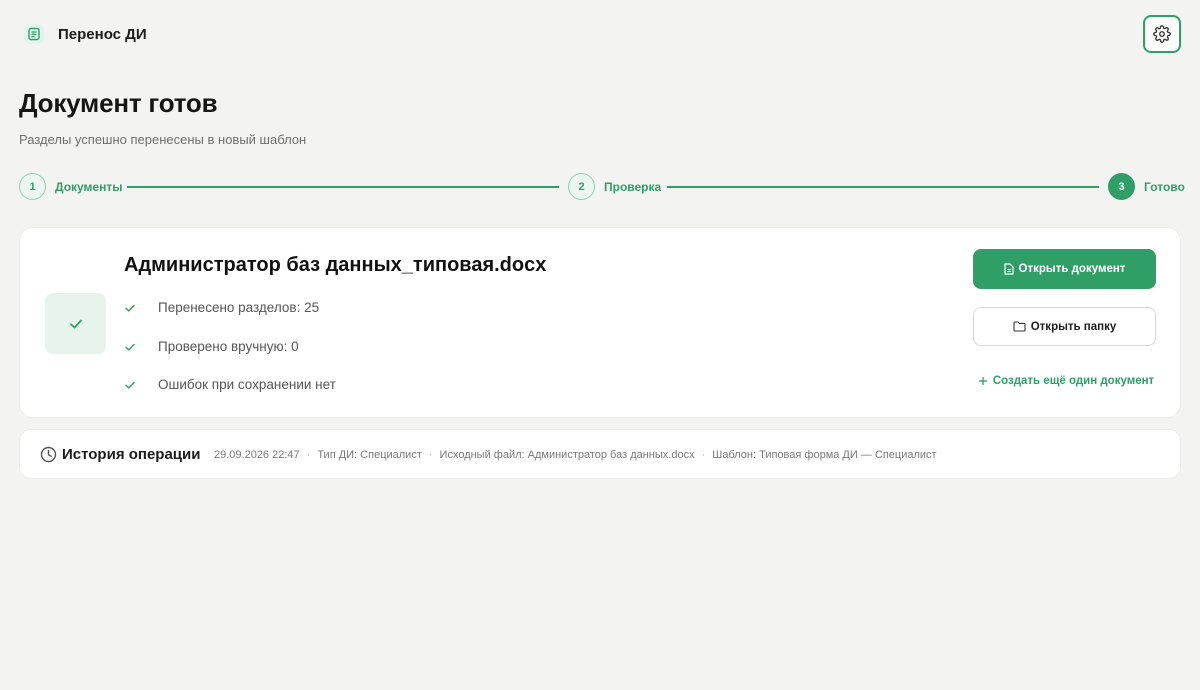  I want to click on gear-icon, so click(1162, 34).